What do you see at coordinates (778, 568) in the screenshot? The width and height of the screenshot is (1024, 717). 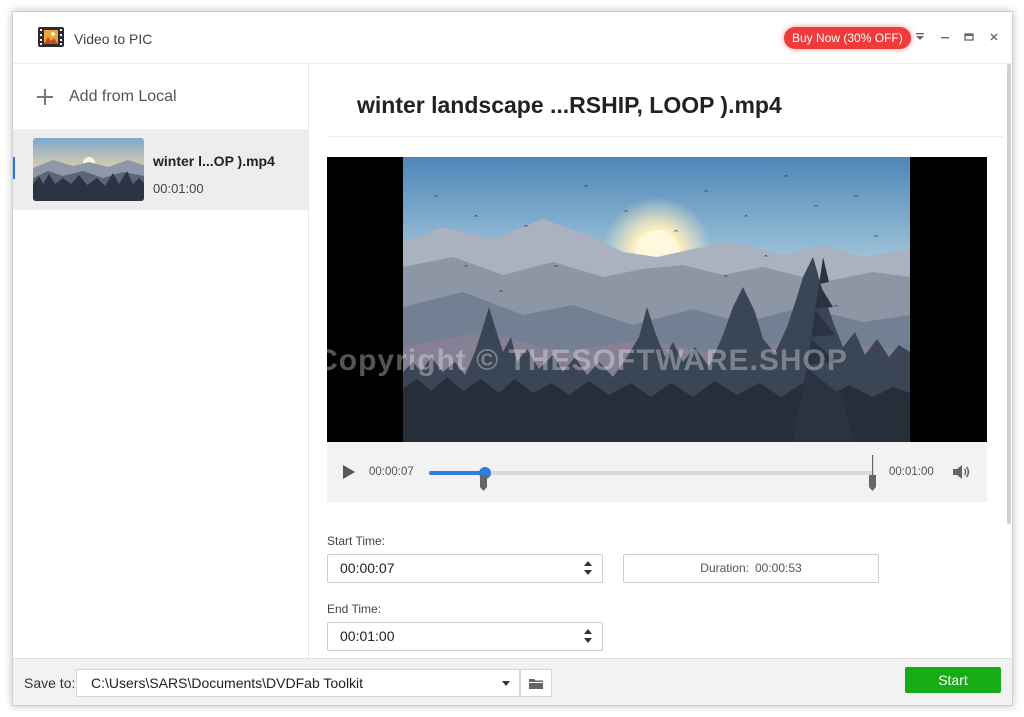 I see `duration-value: 00:00:53` at bounding box center [778, 568].